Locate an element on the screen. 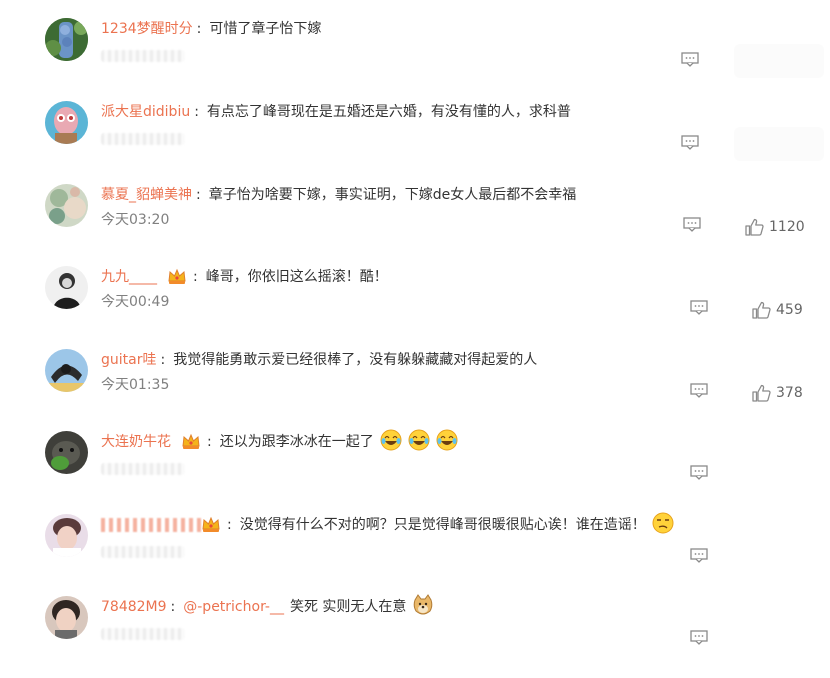 This screenshot has height=678, width=830. comment-line: guitar哇: 我觉得能勇敢示爱已经很棒了，没有躲躲藏藏对得起爱的人 is located at coordinates (319, 360).